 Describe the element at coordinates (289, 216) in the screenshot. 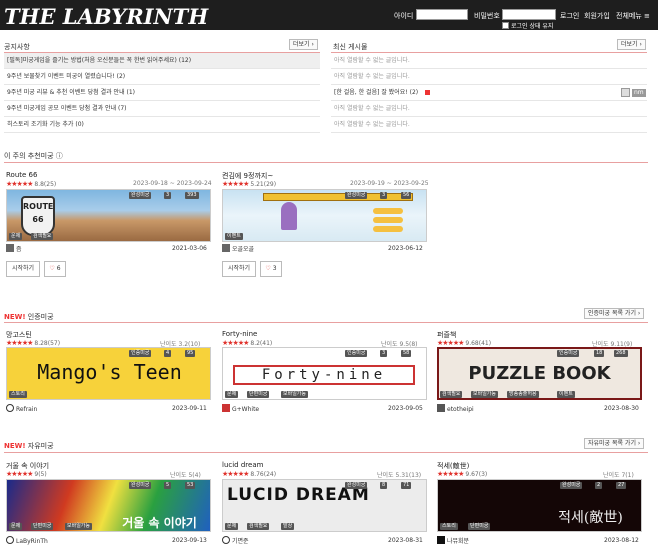

I see `character-figure` at that location.